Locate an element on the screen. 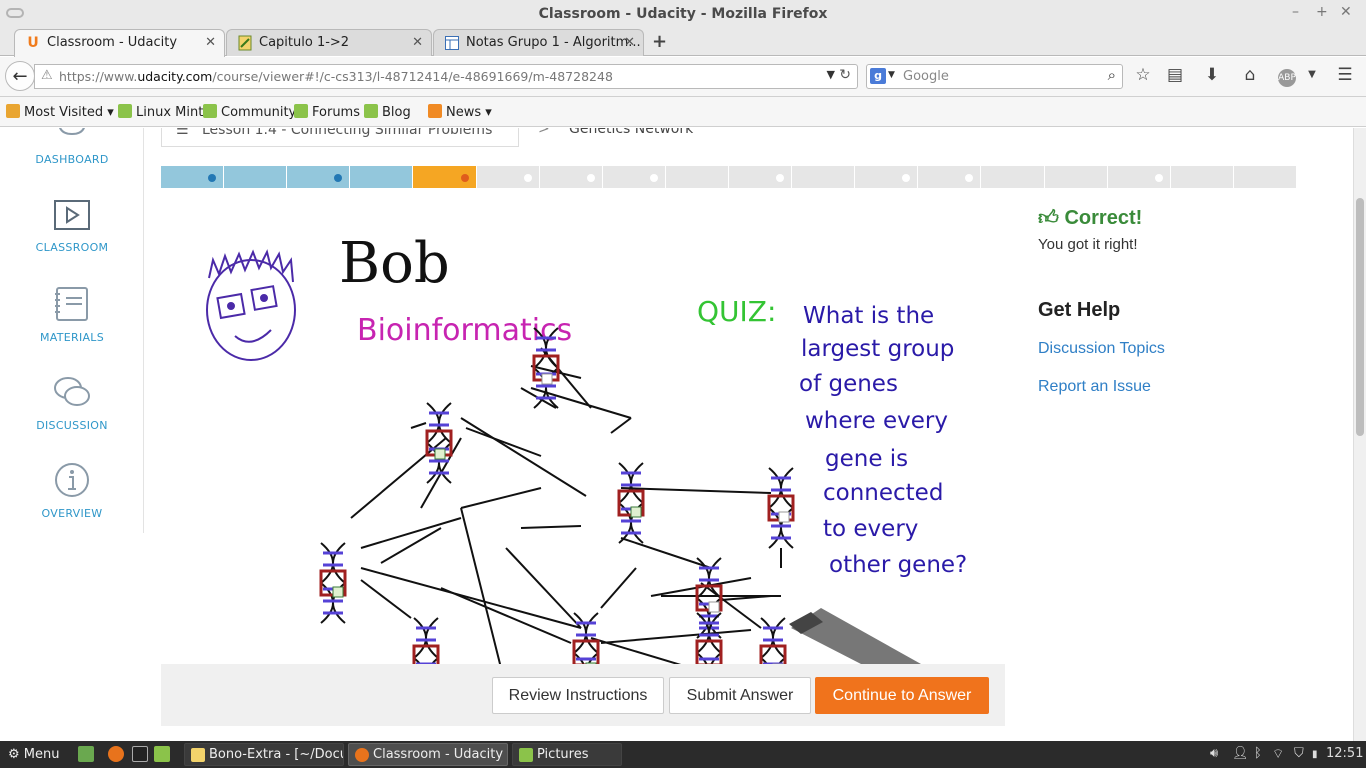 This screenshot has height=768, width=1366. taskbar-window-pictures: Pictures is located at coordinates (567, 754).